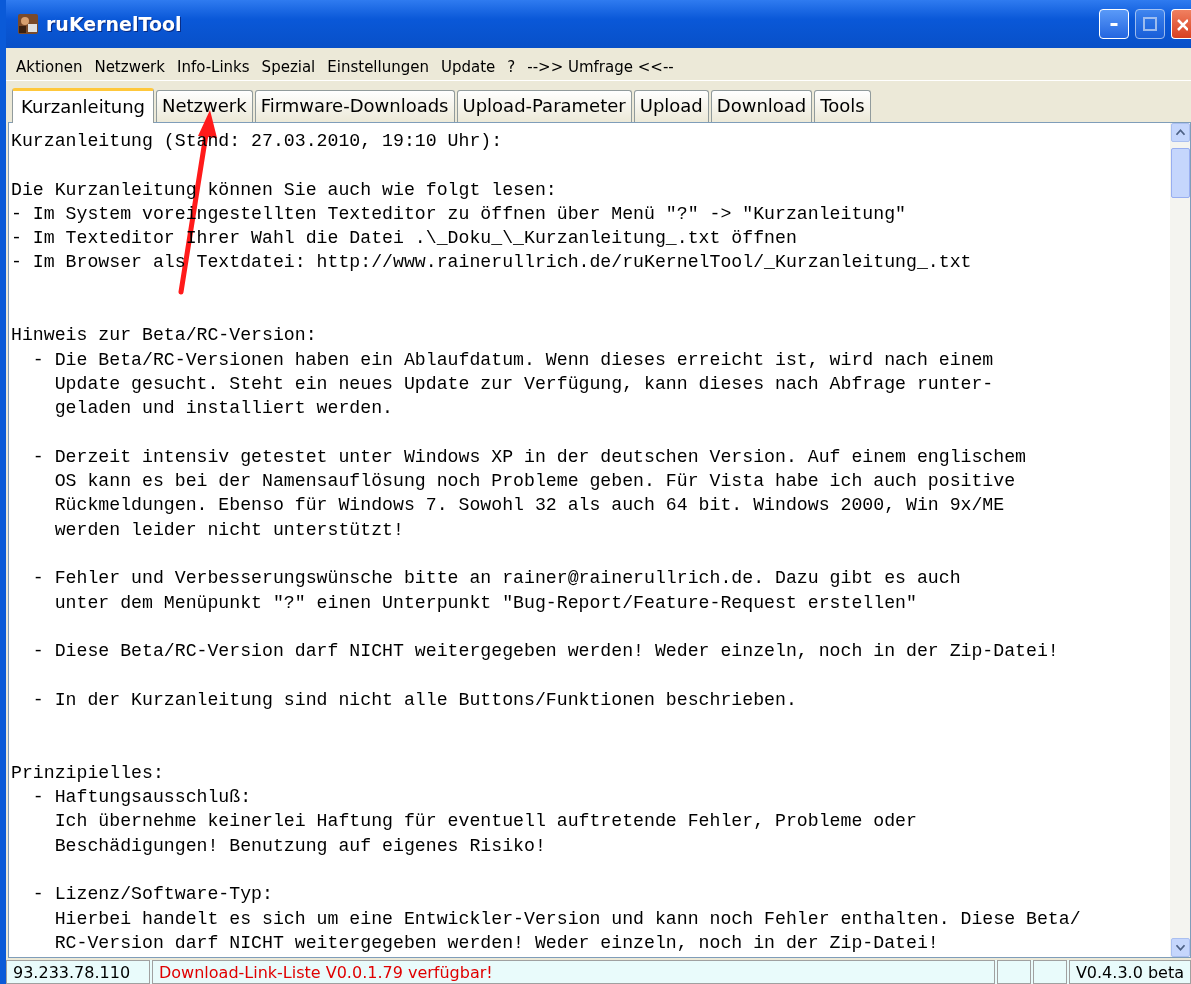 The image size is (1191, 984). What do you see at coordinates (1180, 173) in the screenshot?
I see `scroll-thumb` at bounding box center [1180, 173].